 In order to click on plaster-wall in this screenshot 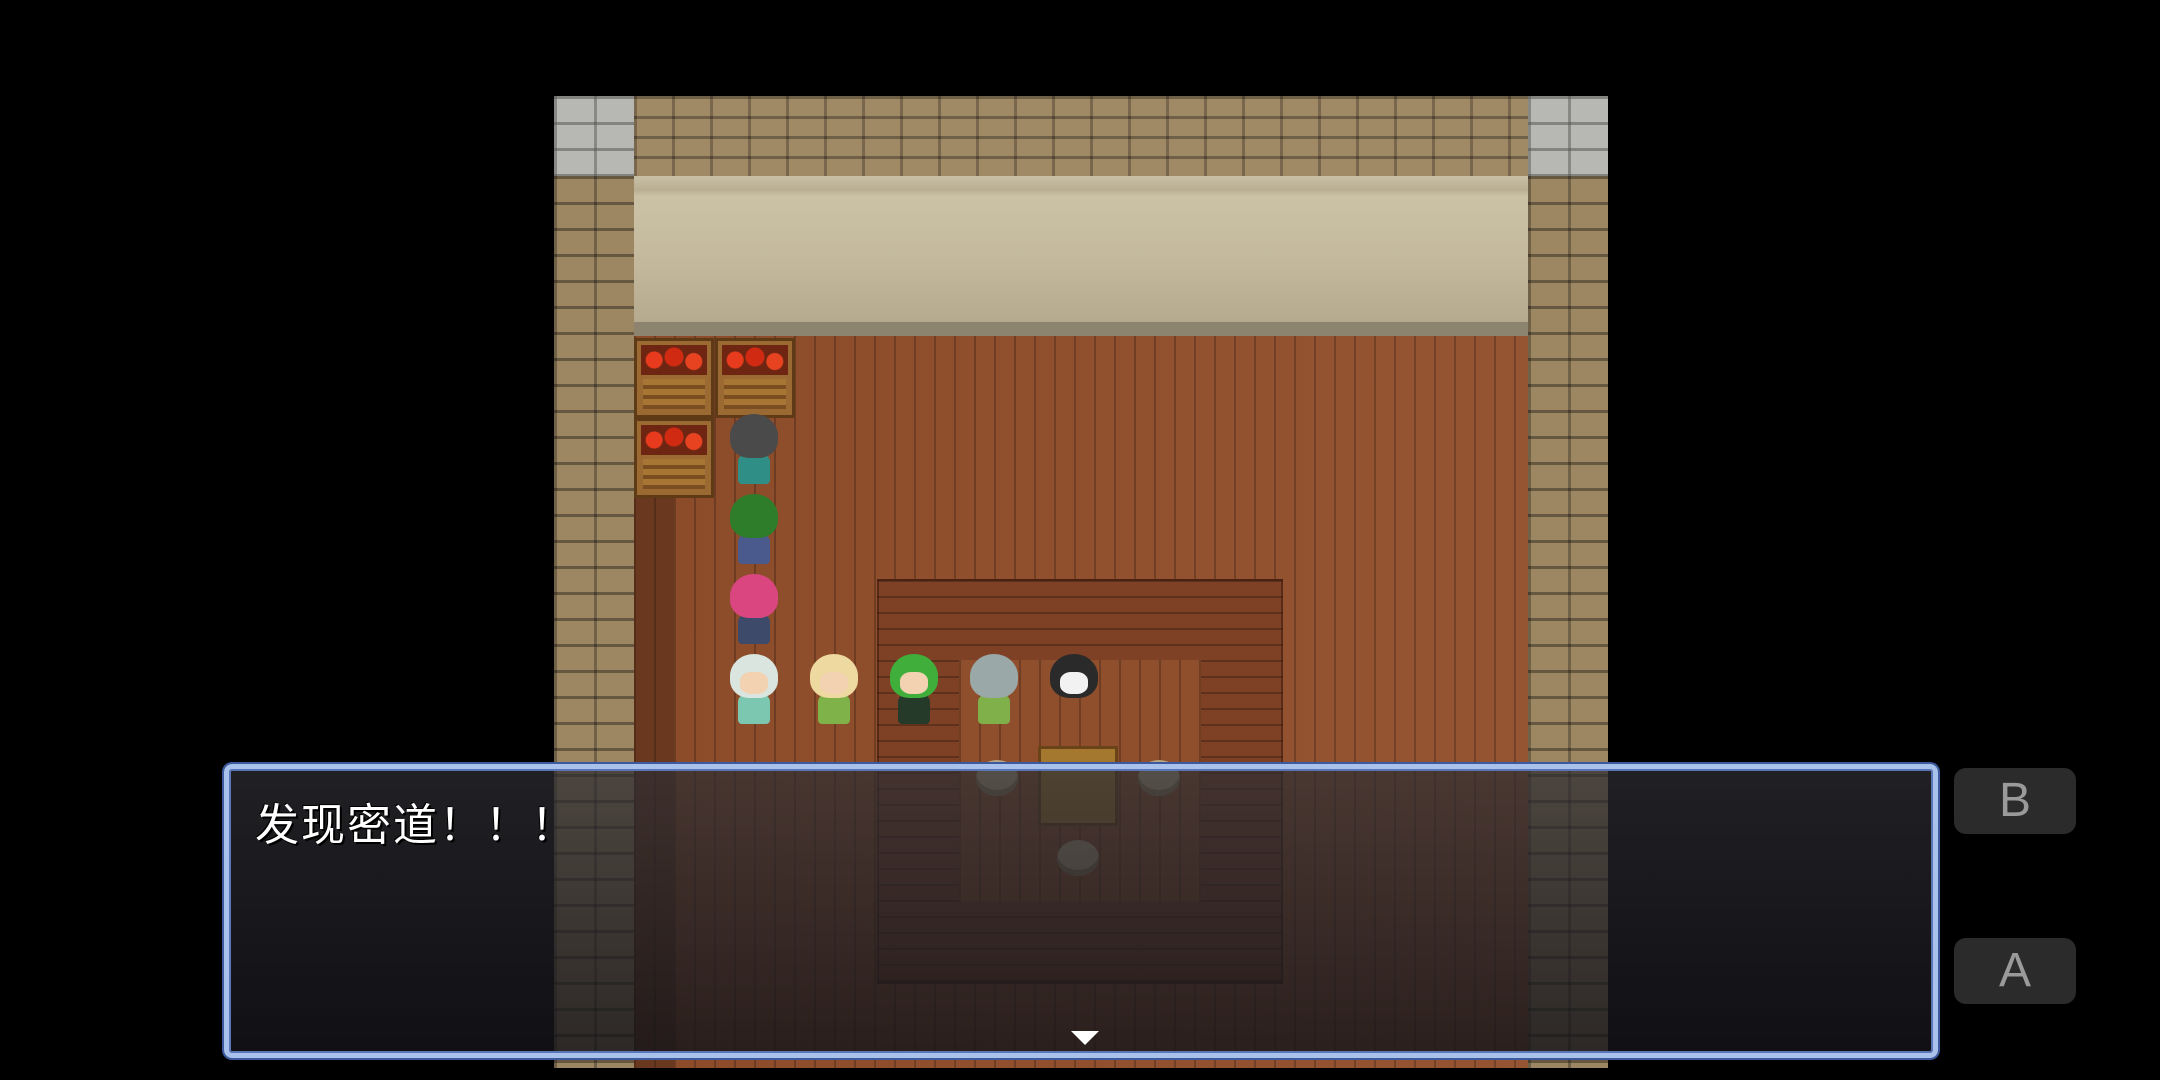, I will do `click(1081, 256)`.